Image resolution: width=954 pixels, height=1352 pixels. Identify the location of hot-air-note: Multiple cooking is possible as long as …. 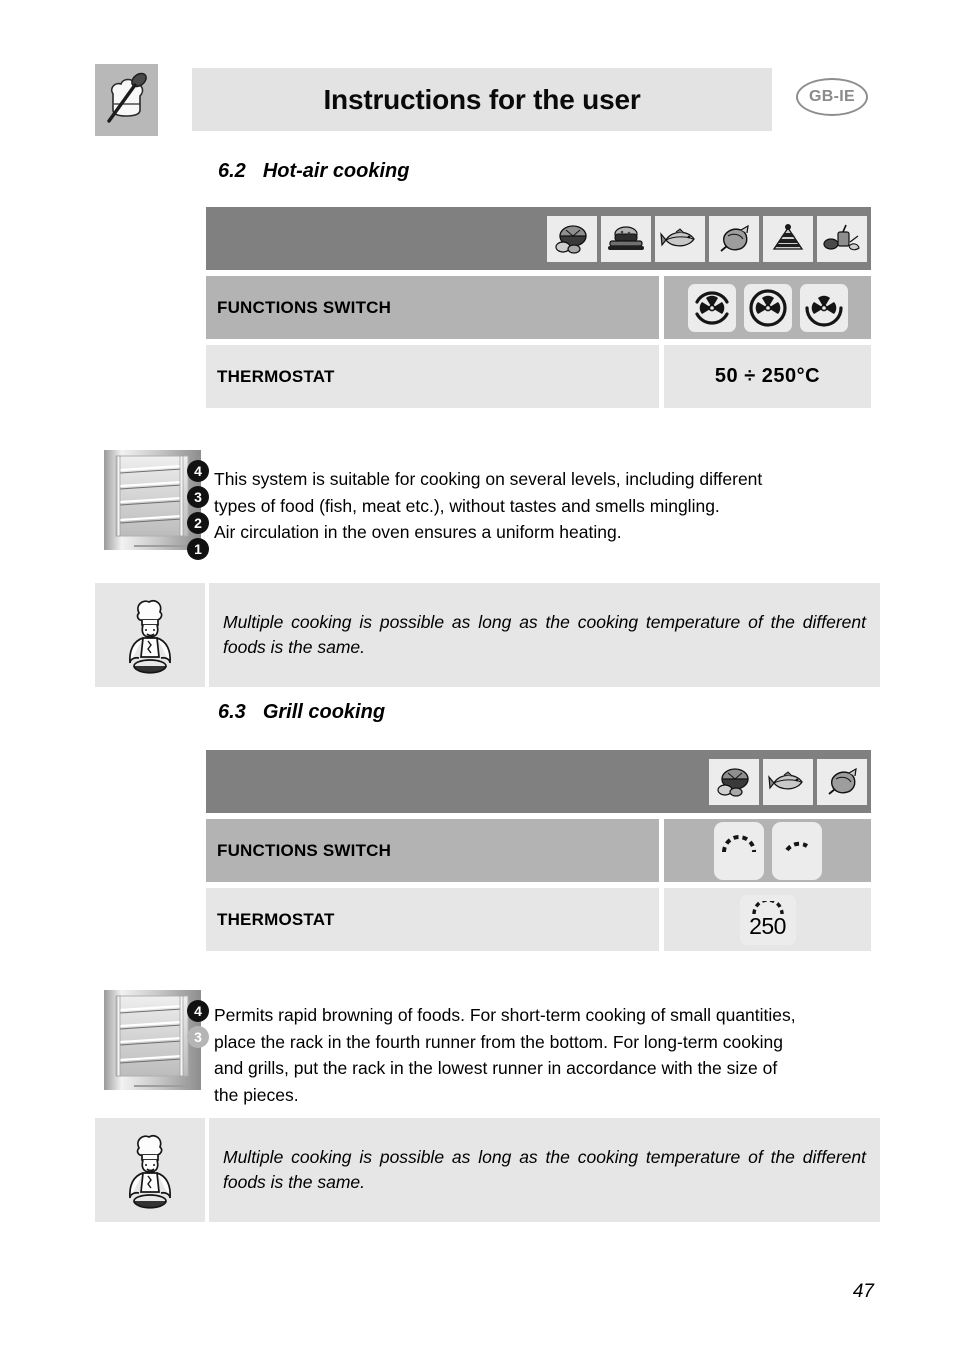
(487, 635).